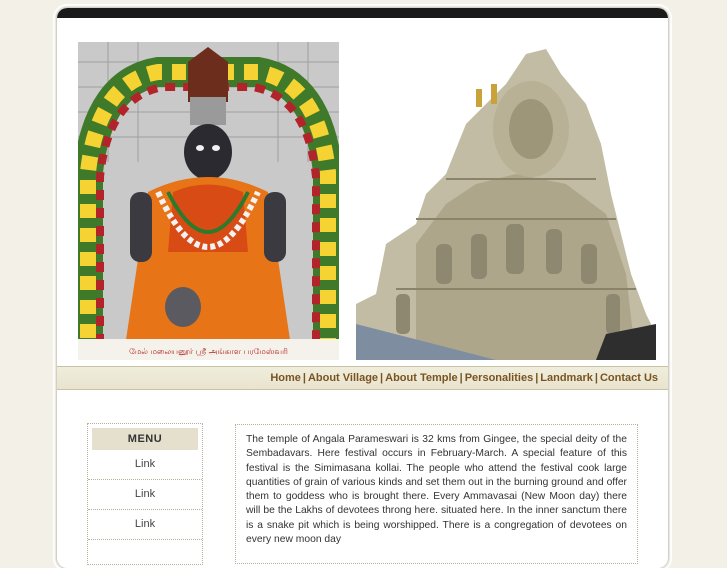 Image resolution: width=727 pixels, height=568 pixels. What do you see at coordinates (145, 525) in the screenshot?
I see `menu-link-3: Link` at bounding box center [145, 525].